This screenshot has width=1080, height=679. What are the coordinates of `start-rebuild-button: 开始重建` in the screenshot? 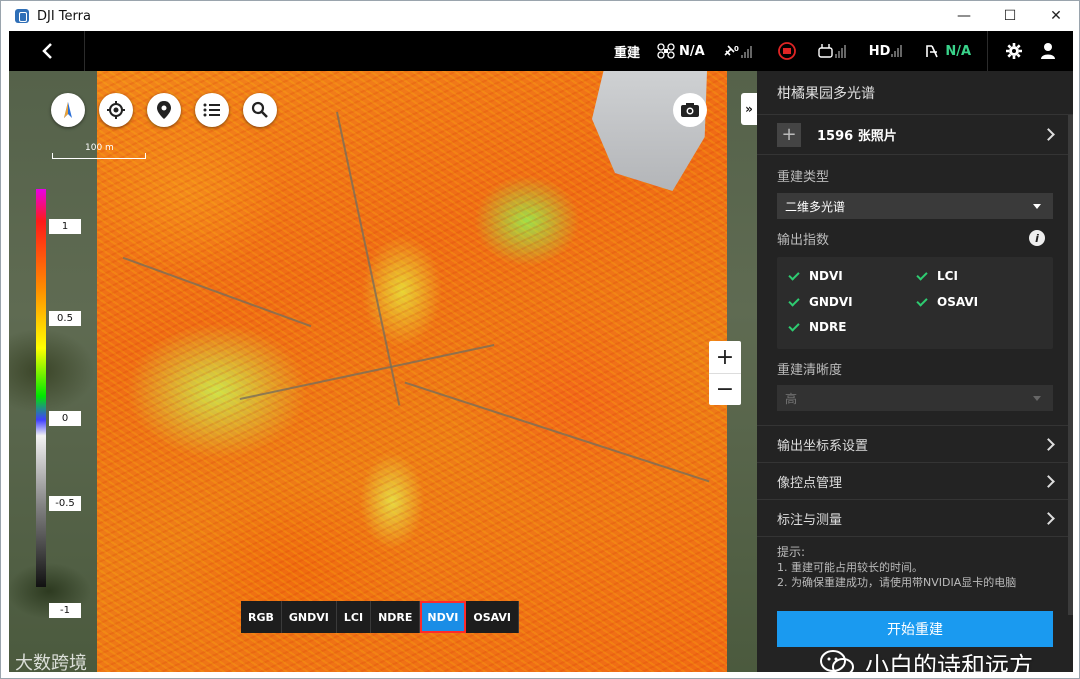 It's located at (915, 629).